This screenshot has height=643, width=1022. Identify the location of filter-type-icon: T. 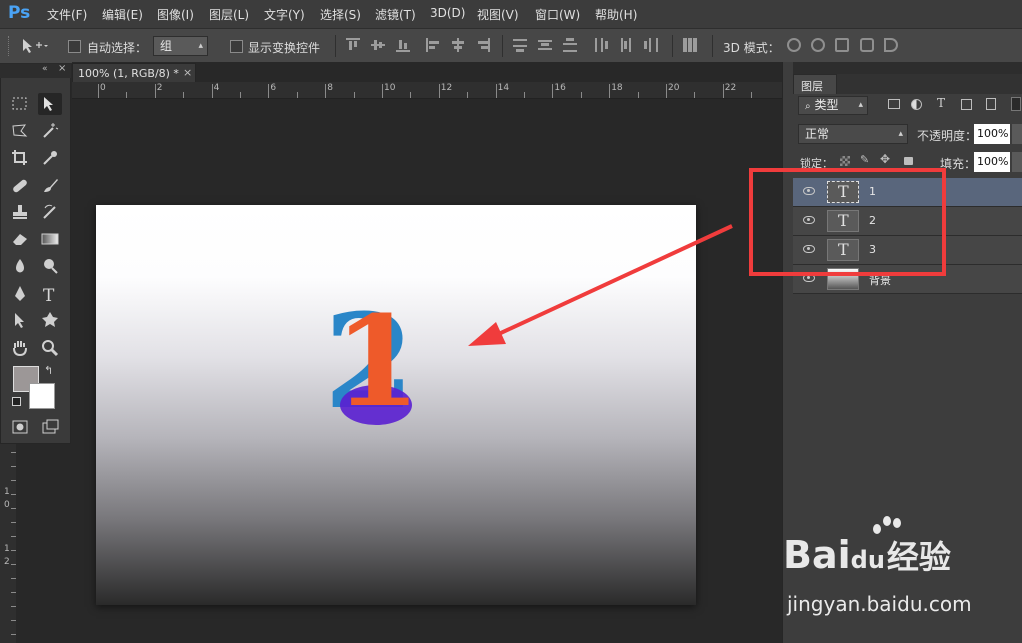
(941, 103).